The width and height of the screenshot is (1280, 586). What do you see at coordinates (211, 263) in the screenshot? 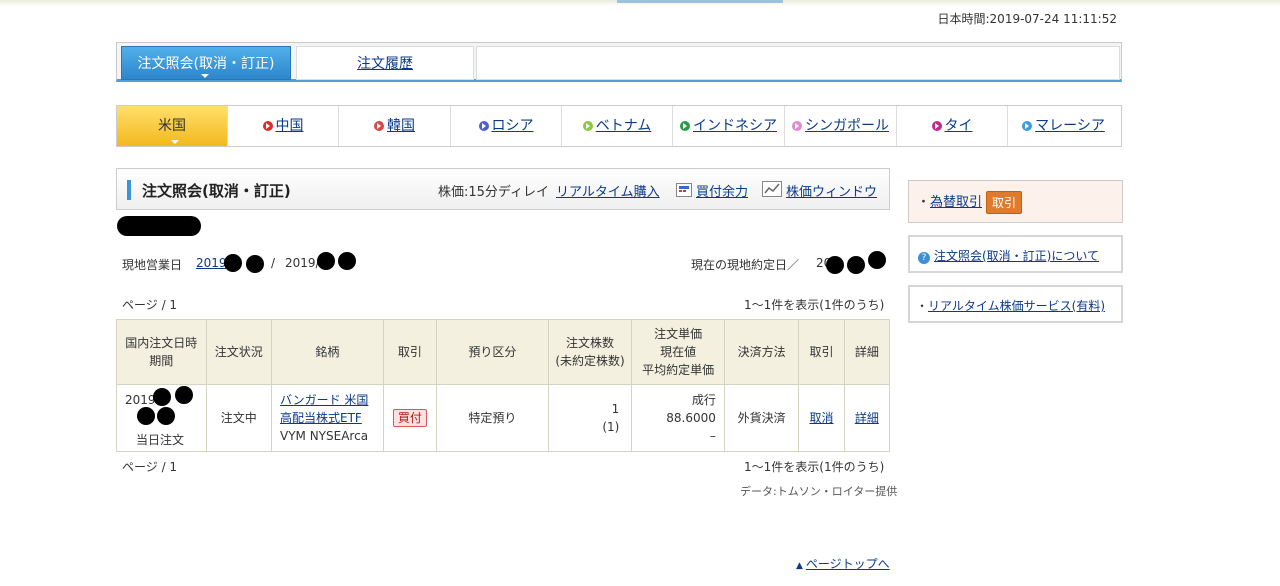
I see `local-business-day-link: 2019` at bounding box center [211, 263].